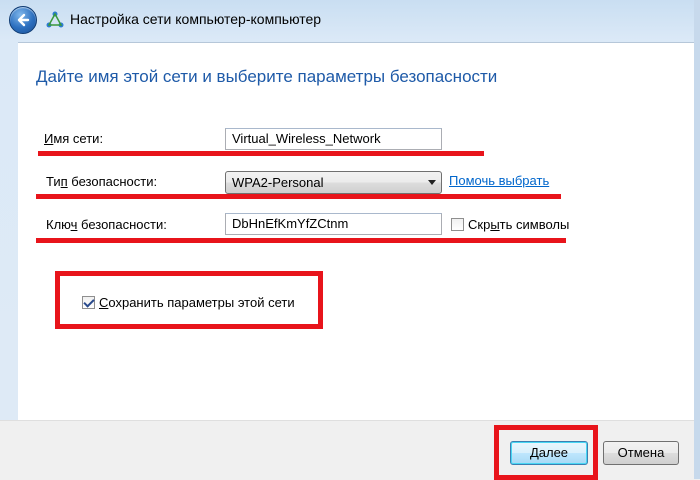 The height and width of the screenshot is (480, 700). What do you see at coordinates (549, 453) in the screenshot?
I see `next-button: Далее` at bounding box center [549, 453].